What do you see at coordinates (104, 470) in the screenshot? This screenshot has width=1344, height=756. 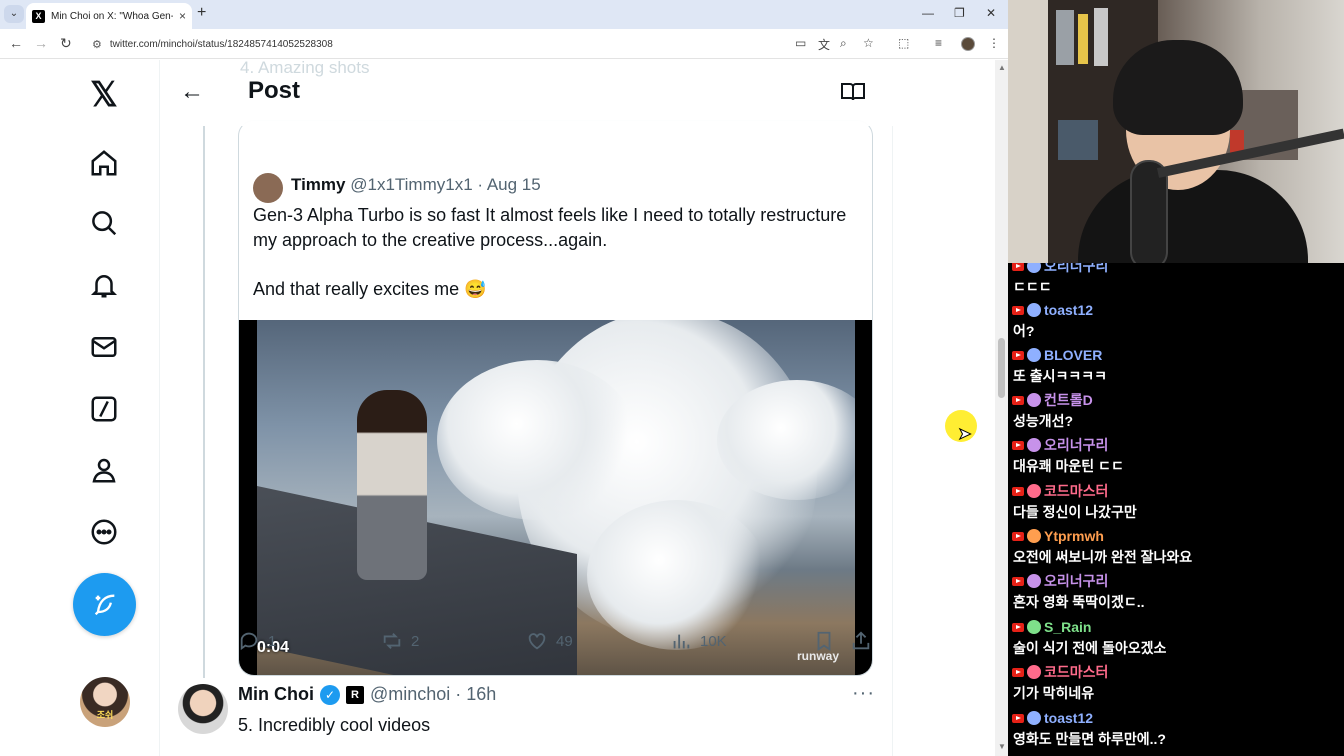 I see `profile-icon` at bounding box center [104, 470].